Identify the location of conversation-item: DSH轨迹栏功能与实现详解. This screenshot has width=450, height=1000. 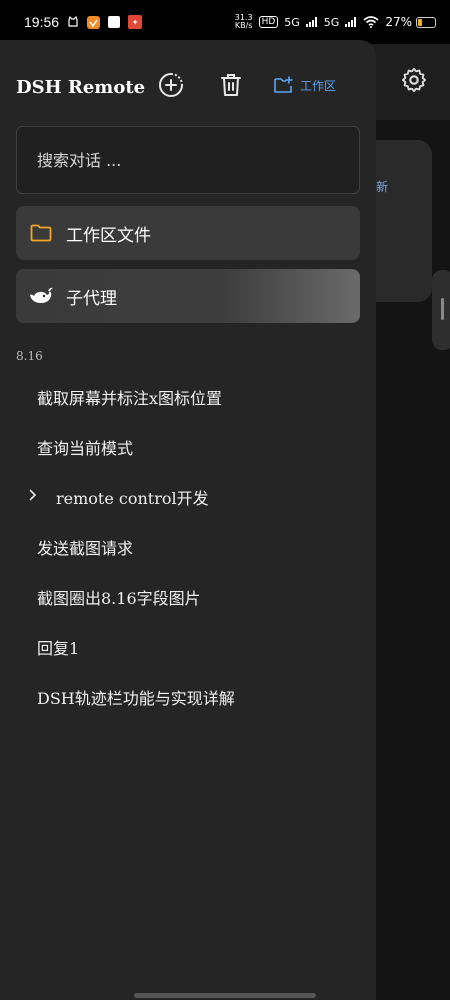
(188, 697).